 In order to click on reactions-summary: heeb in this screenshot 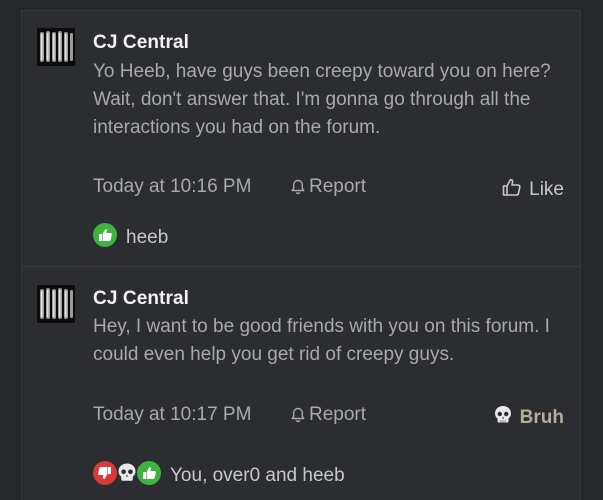, I will do `click(131, 238)`.